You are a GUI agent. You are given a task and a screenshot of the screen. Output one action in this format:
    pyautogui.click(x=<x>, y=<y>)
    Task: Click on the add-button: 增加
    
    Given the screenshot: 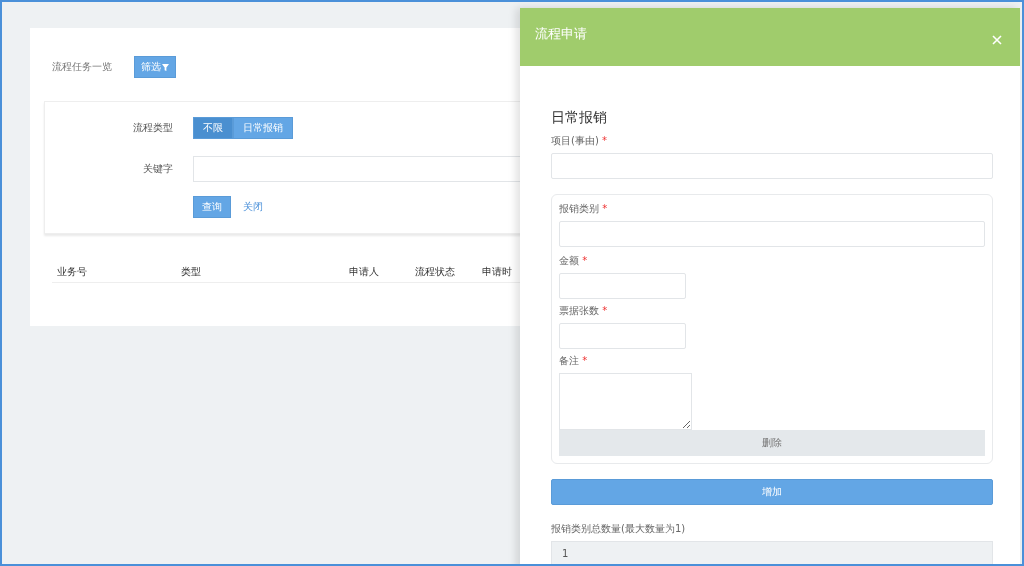 What is the action you would take?
    pyautogui.click(x=772, y=492)
    